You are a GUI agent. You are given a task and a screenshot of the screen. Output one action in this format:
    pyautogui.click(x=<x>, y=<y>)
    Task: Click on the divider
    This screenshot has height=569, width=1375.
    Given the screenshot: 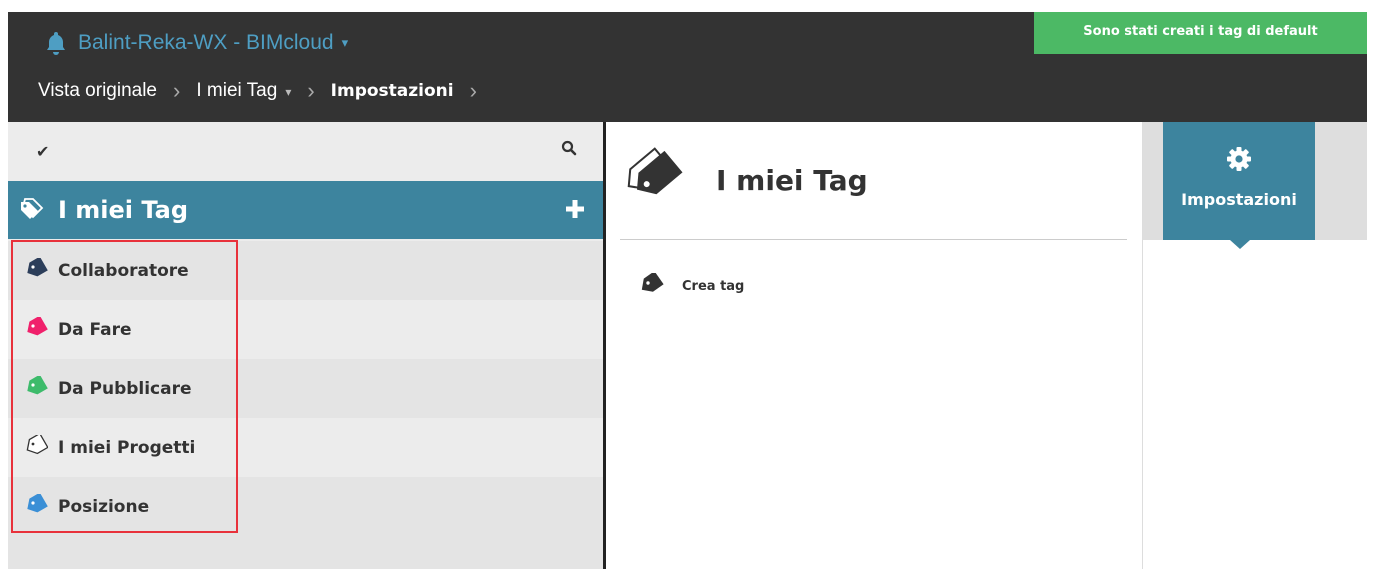 What is the action you would take?
    pyautogui.click(x=873, y=239)
    